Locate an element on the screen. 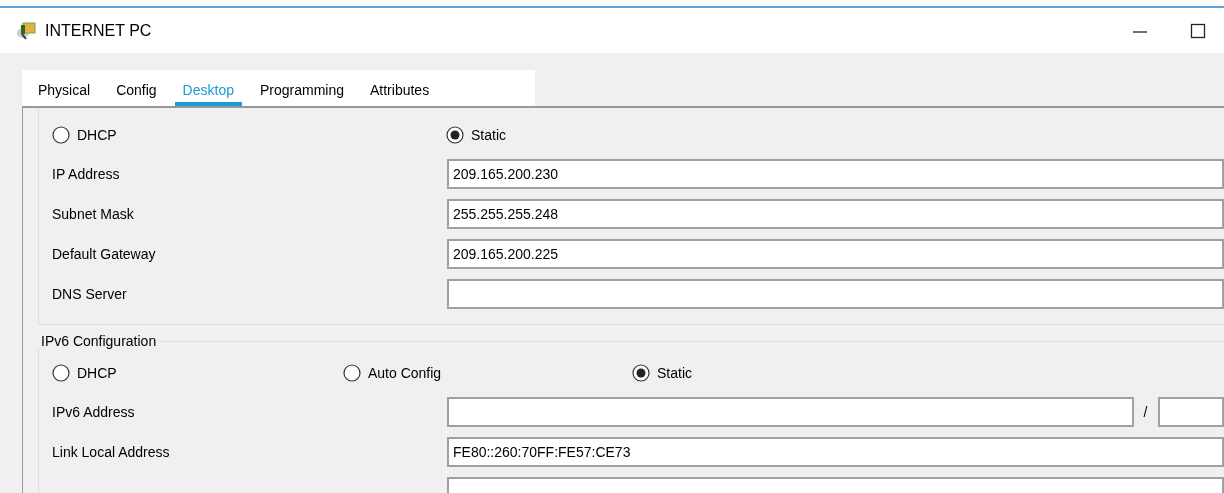  field-label: IPv6 Address is located at coordinates (94, 412).